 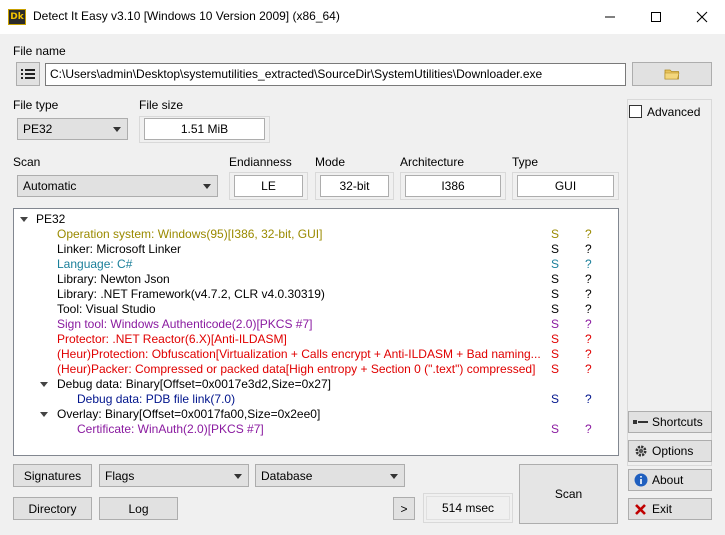 I want to click on exit-button: Exit, so click(x=670, y=509).